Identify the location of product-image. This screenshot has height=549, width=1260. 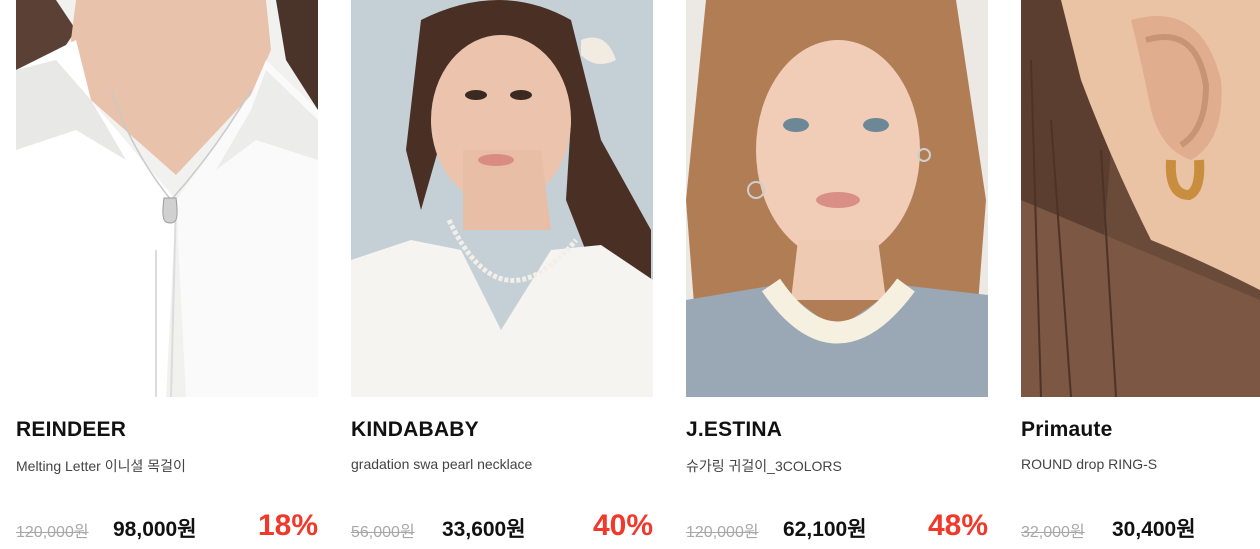
(1140, 198).